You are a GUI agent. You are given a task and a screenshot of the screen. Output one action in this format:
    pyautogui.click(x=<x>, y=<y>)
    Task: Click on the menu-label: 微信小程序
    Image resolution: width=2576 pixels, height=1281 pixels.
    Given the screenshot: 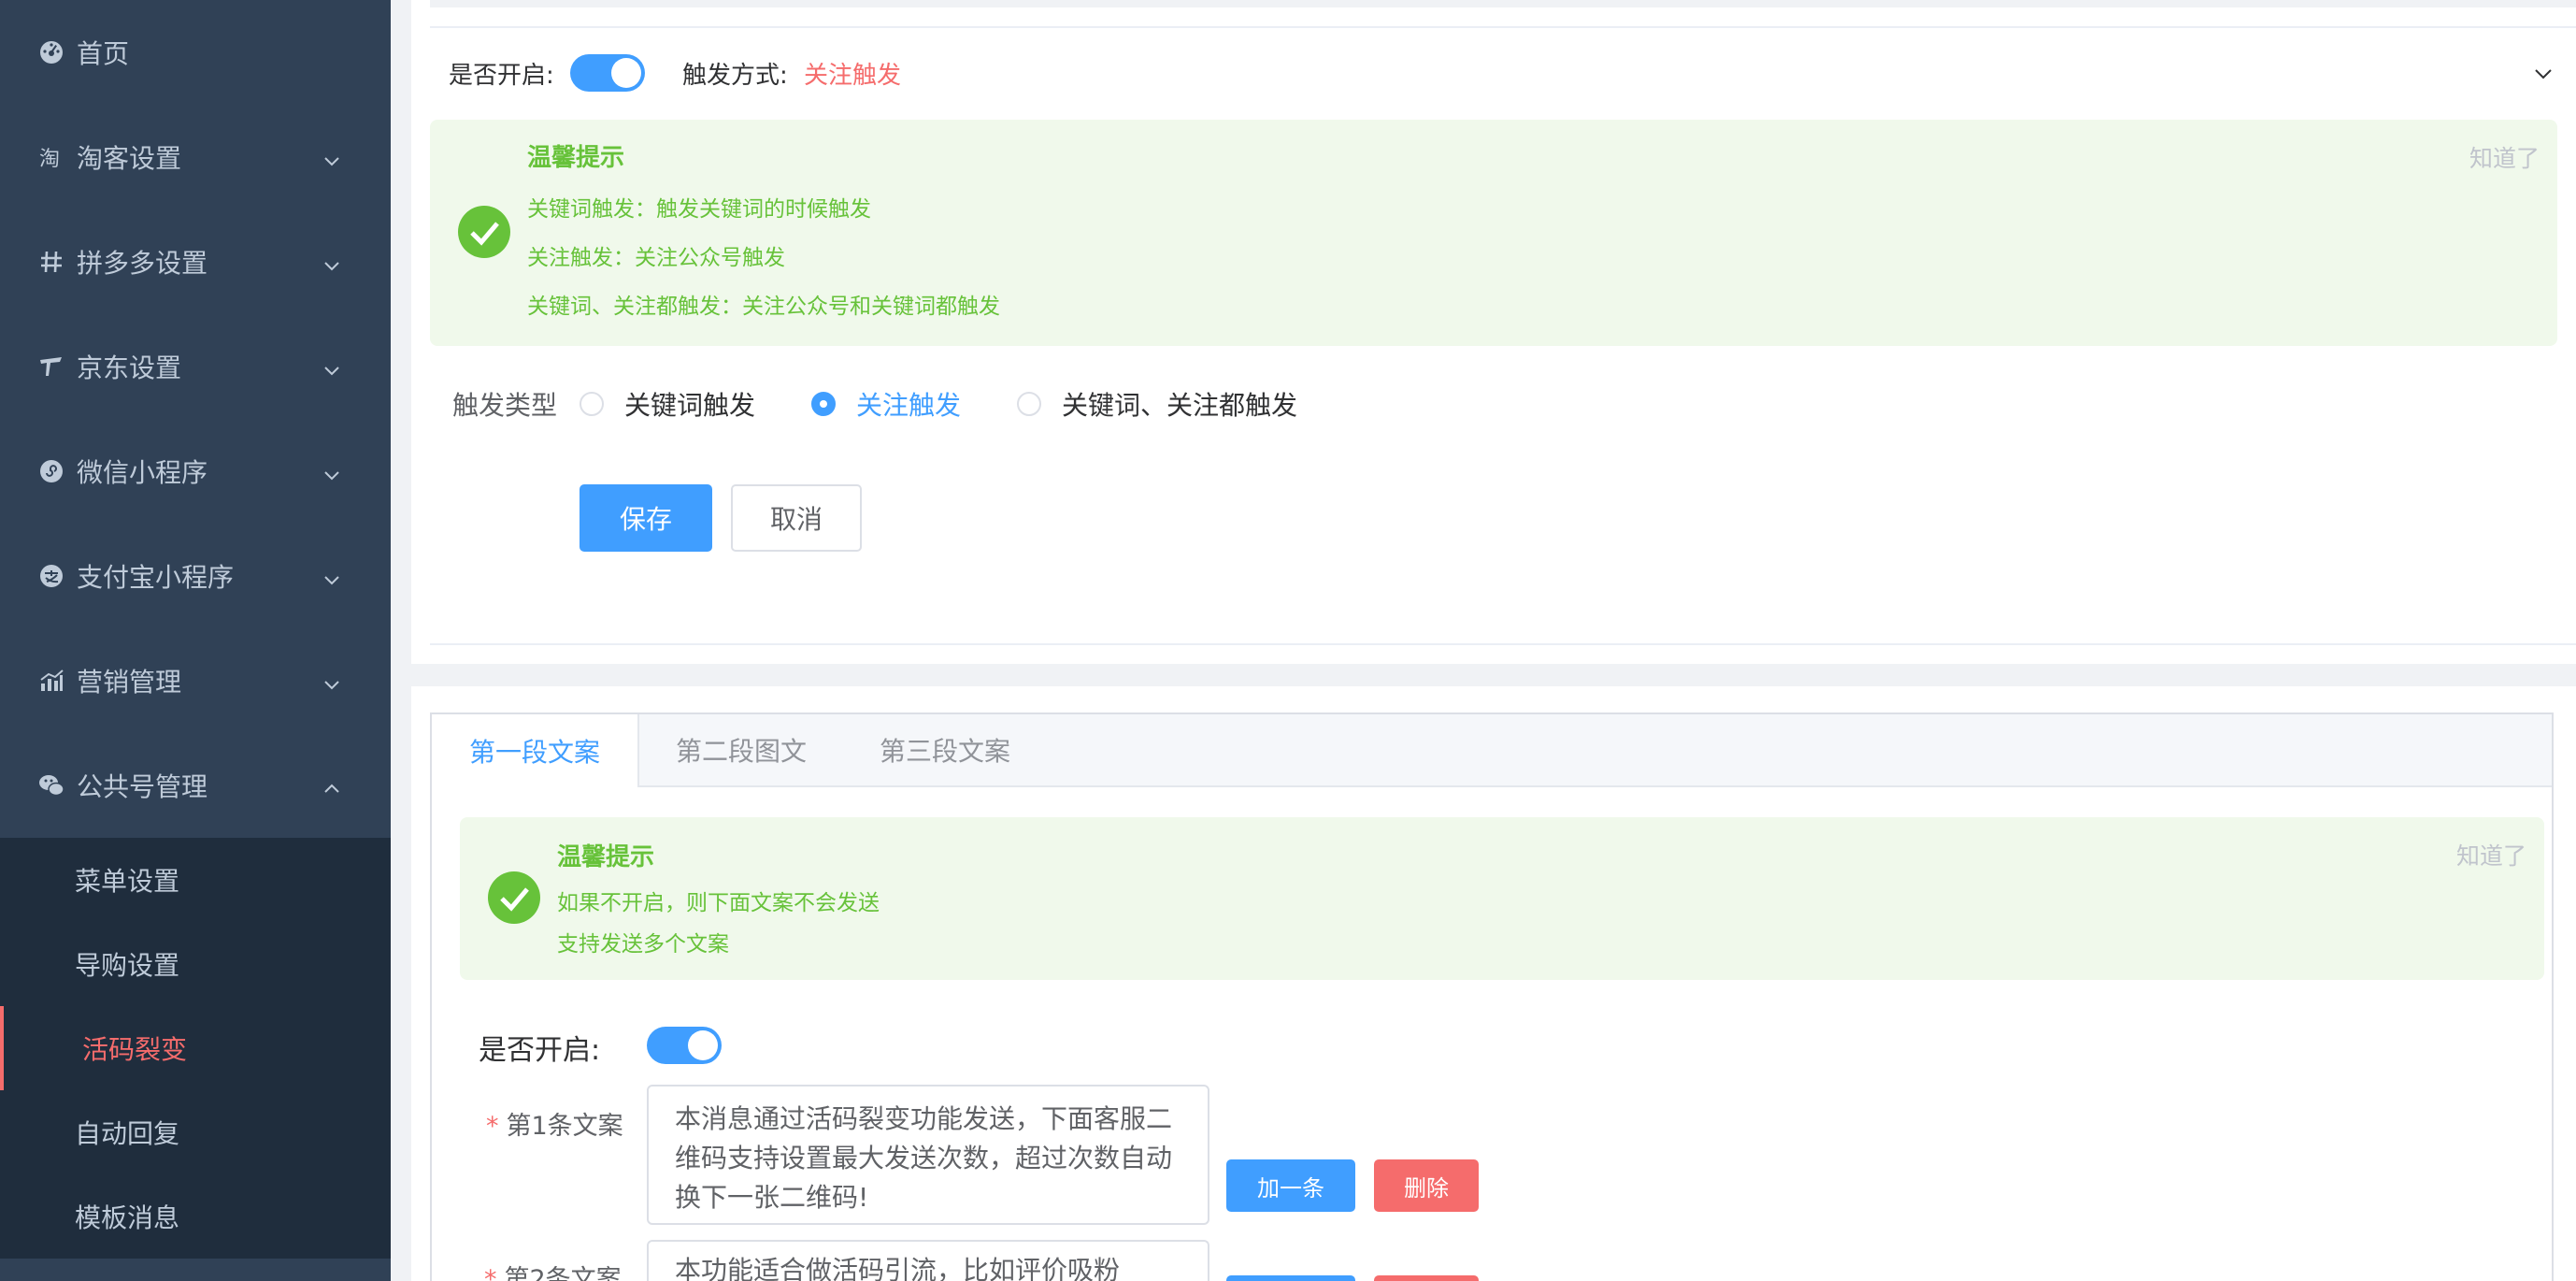 What is the action you would take?
    pyautogui.click(x=142, y=473)
    